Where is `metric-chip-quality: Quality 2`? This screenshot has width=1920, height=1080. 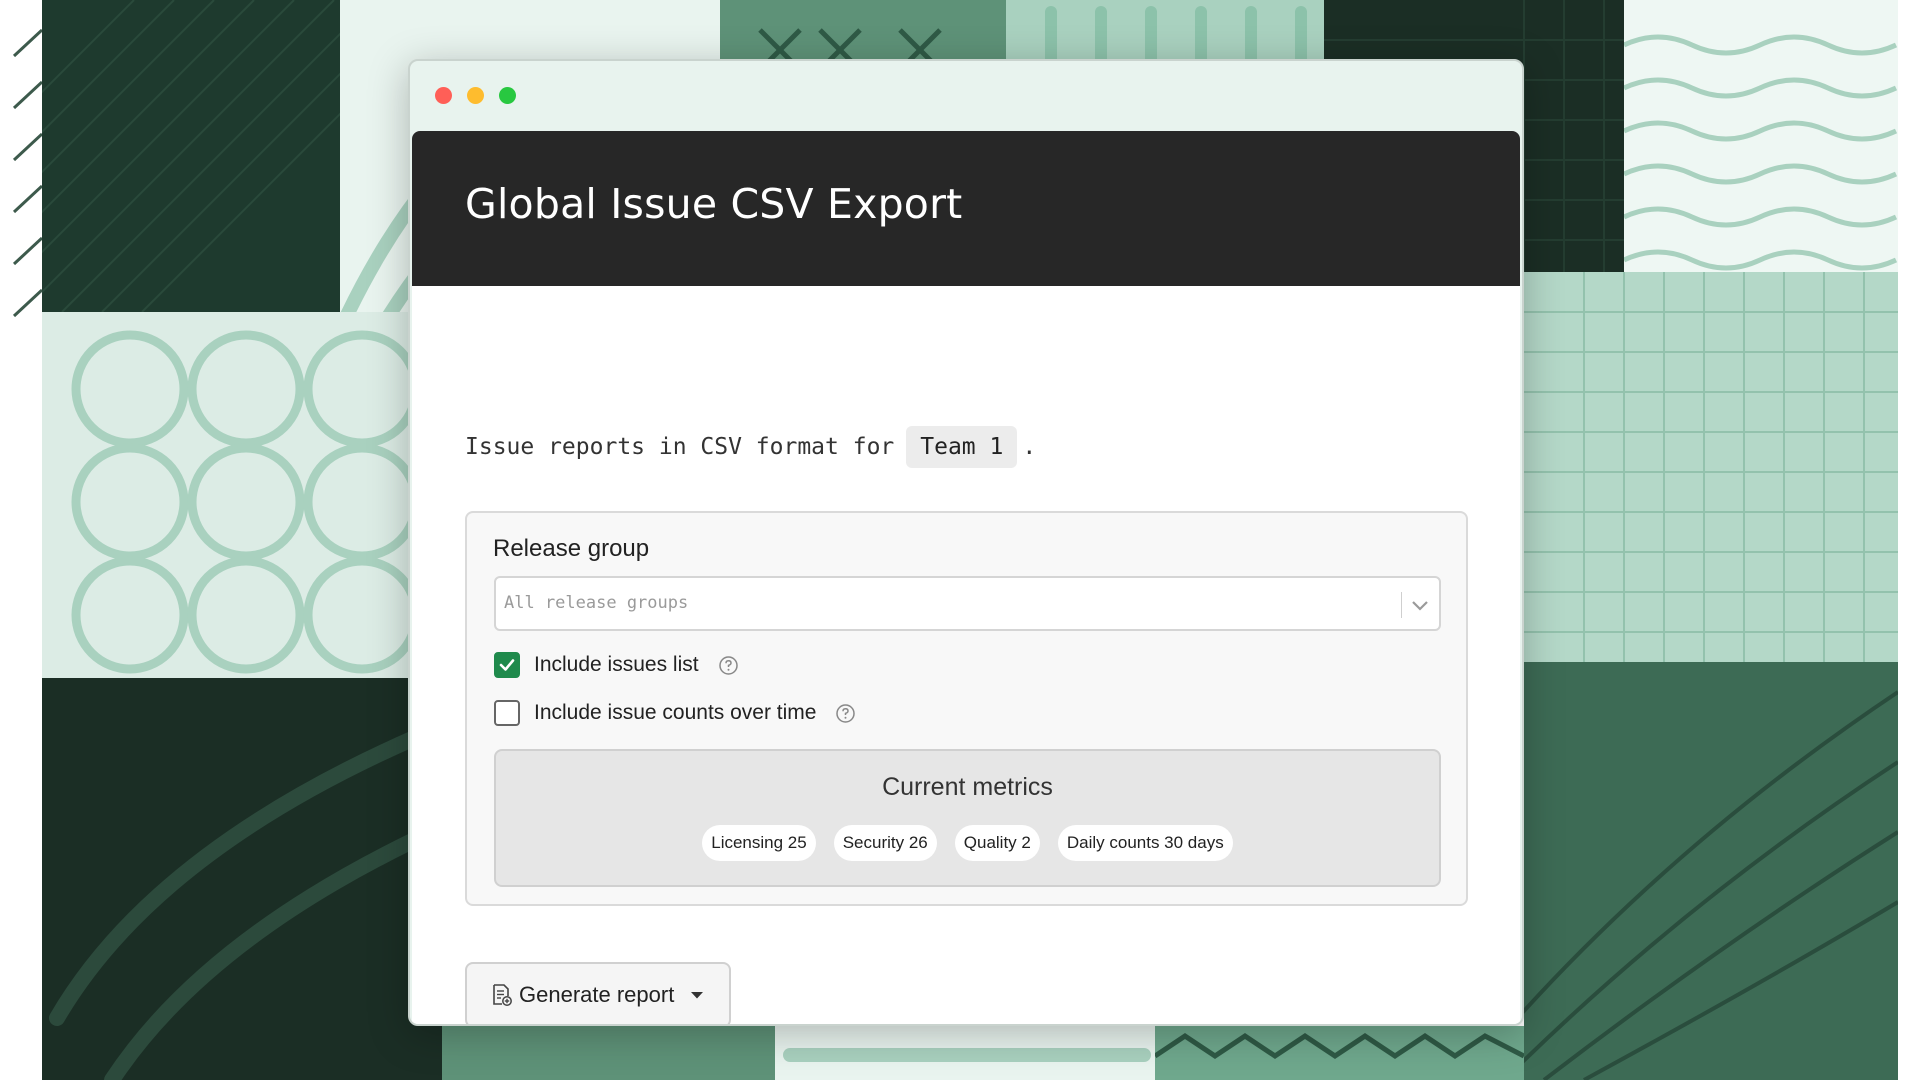 metric-chip-quality: Quality 2 is located at coordinates (997, 843).